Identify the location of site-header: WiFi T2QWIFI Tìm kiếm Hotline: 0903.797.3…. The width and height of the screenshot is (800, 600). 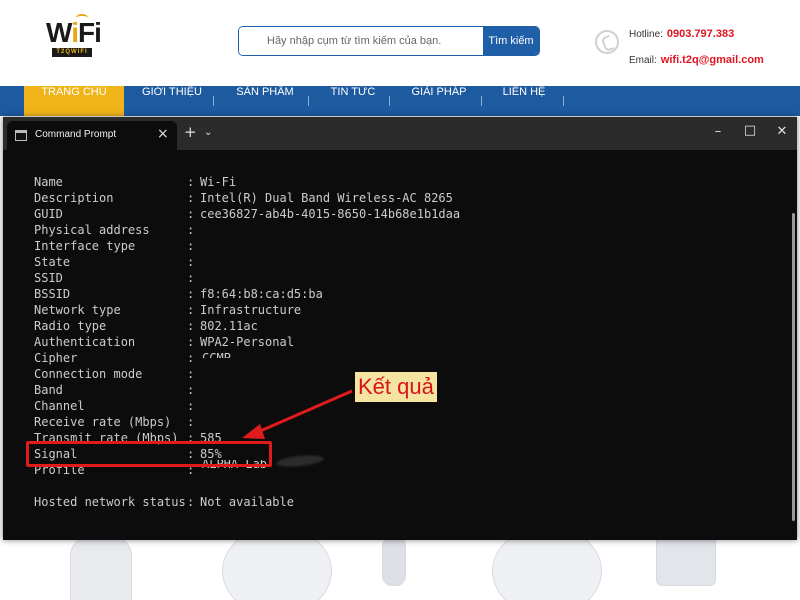
(400, 43).